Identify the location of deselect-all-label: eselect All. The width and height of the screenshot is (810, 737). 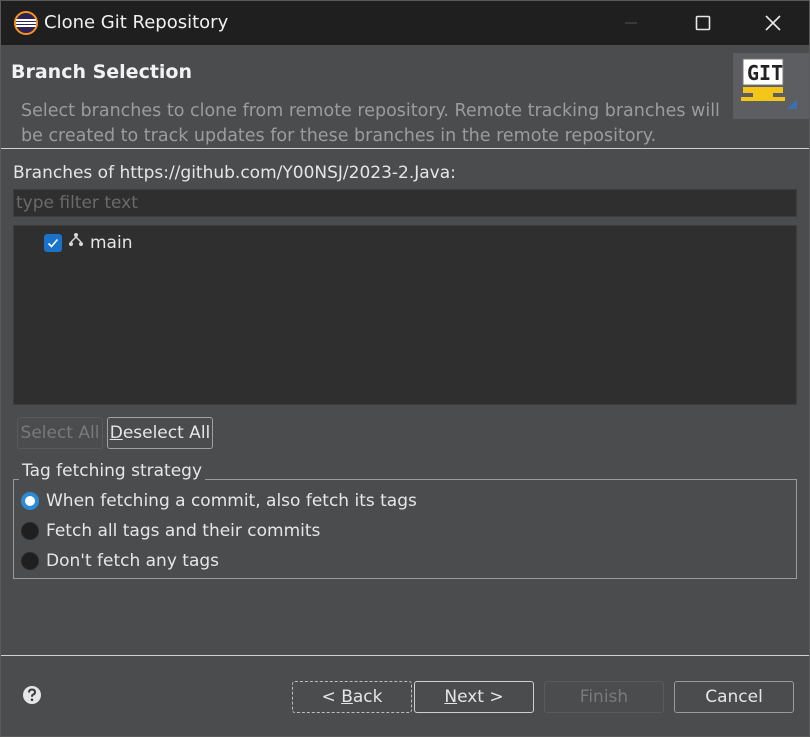
(166, 433).